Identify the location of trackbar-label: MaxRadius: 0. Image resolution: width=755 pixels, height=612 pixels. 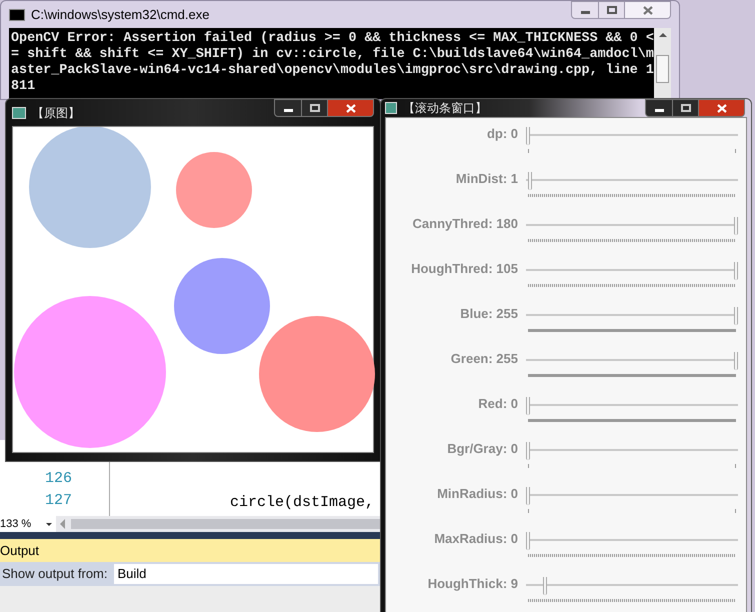
(475, 539).